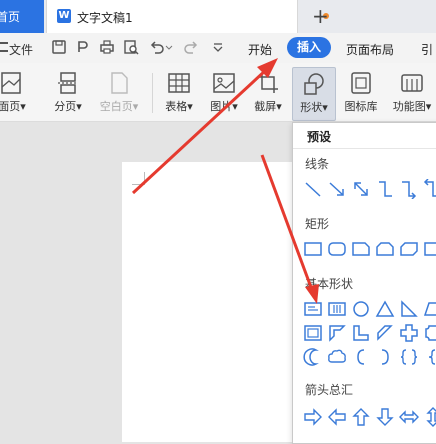 This screenshot has height=444, width=436. I want to click on save-icon, so click(59, 47).